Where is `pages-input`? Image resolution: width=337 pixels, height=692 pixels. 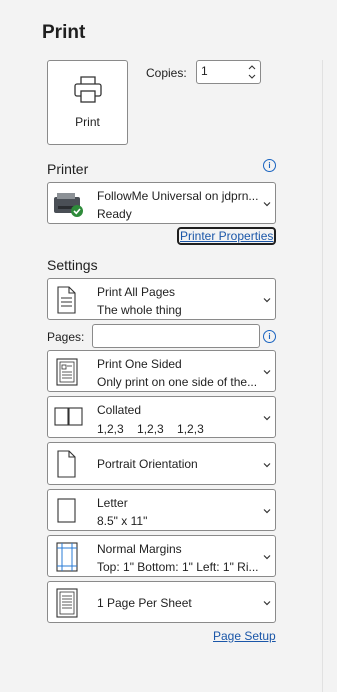
pages-input is located at coordinates (174, 336).